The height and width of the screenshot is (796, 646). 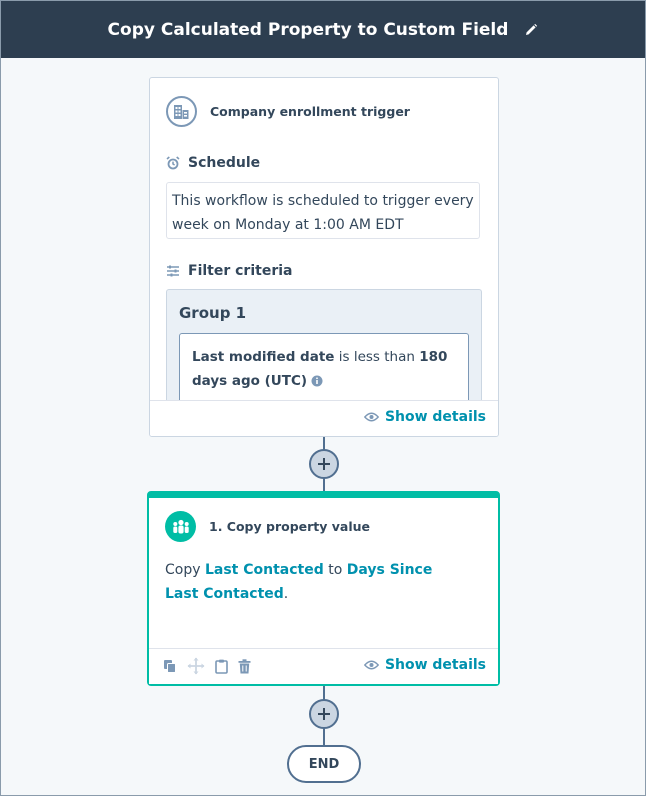 I want to click on alarm-clock-icon, so click(x=173, y=163).